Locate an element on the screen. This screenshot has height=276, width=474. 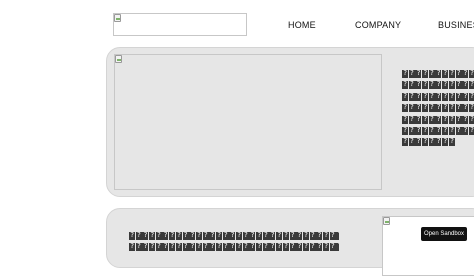
nav-link-business: BUSINES is located at coordinates (456, 25).